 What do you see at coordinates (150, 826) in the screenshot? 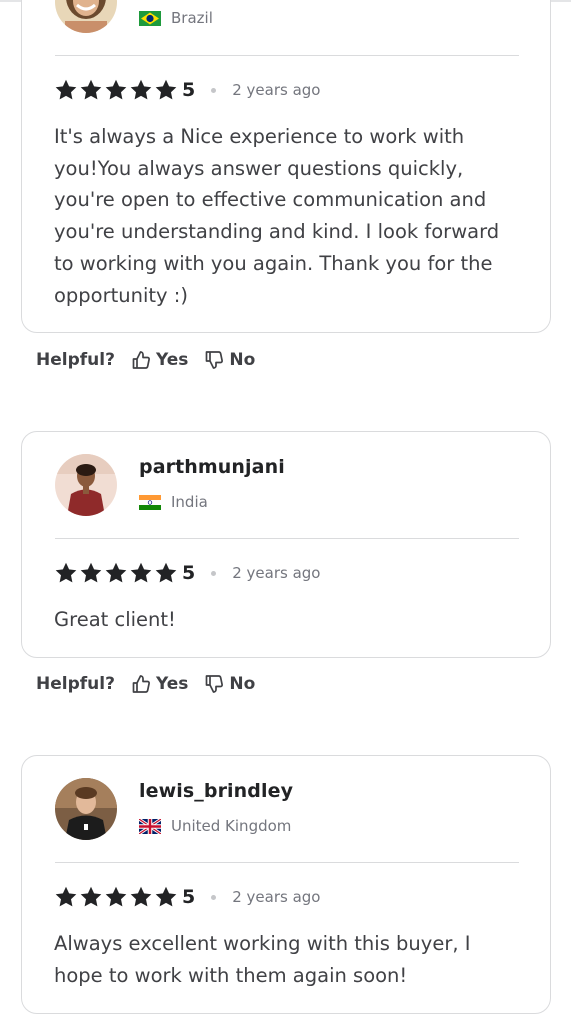
I see `uk-flag-icon` at bounding box center [150, 826].